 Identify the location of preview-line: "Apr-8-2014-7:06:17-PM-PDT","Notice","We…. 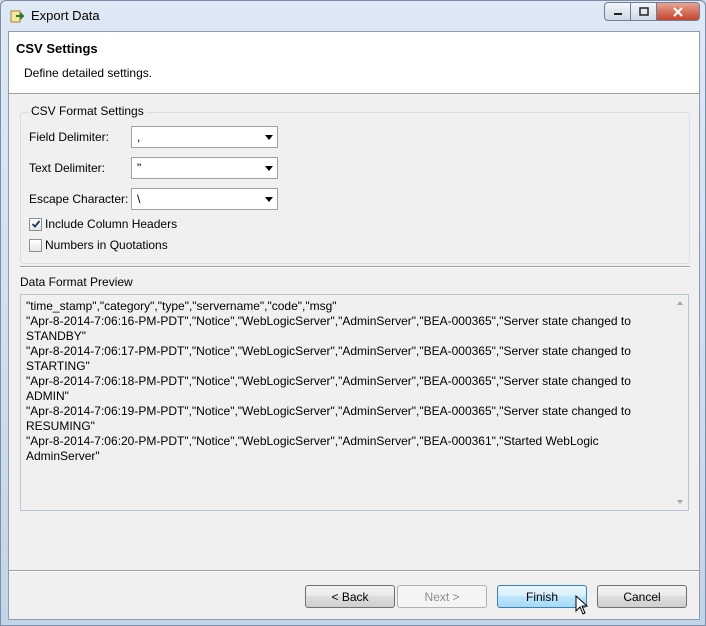
(330, 358).